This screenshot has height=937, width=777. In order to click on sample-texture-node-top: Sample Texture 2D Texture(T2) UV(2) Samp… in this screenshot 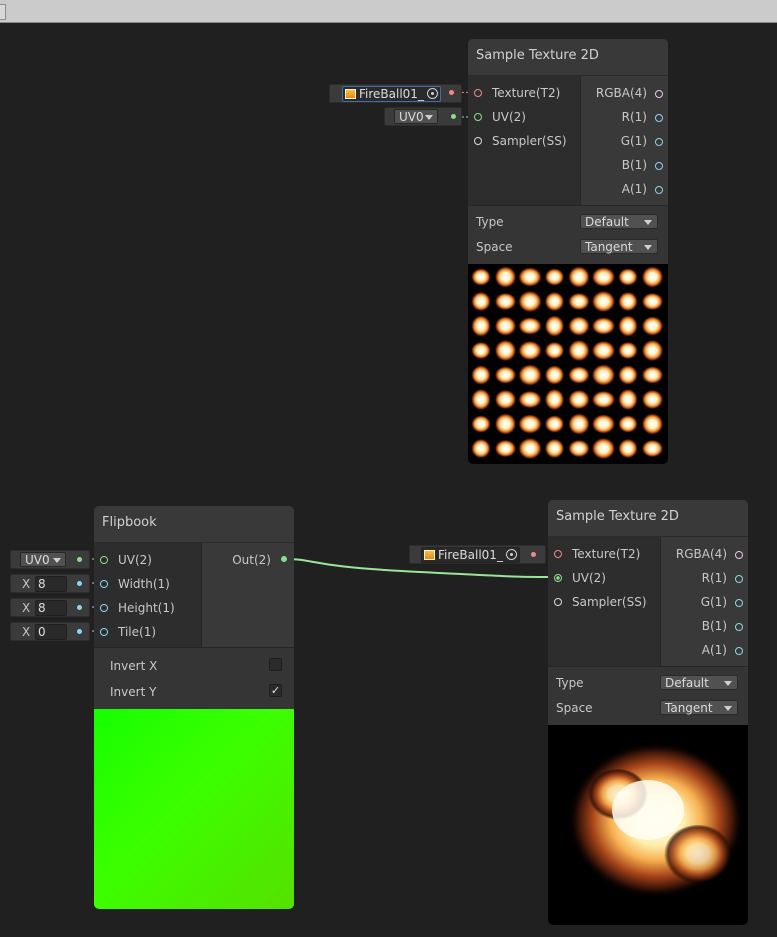, I will do `click(568, 251)`.